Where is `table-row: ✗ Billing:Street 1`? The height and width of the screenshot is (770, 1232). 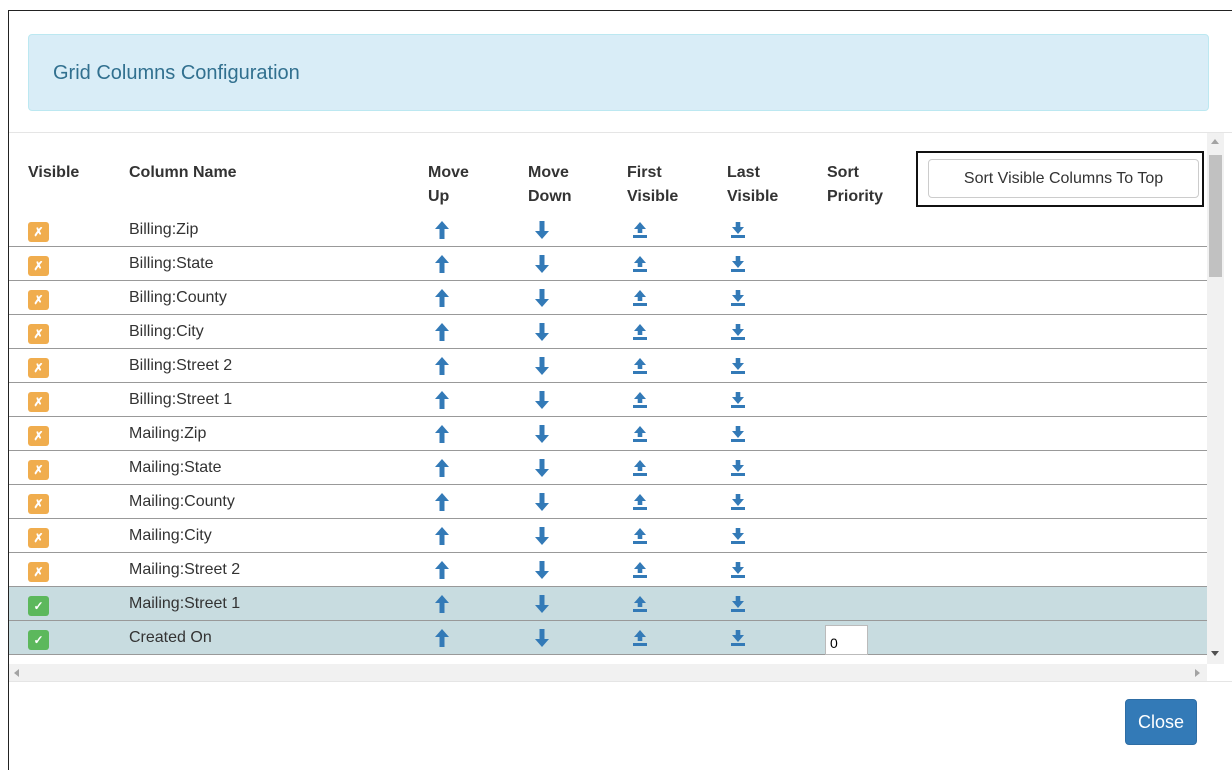 table-row: ✗ Billing:Street 1 is located at coordinates (608, 400).